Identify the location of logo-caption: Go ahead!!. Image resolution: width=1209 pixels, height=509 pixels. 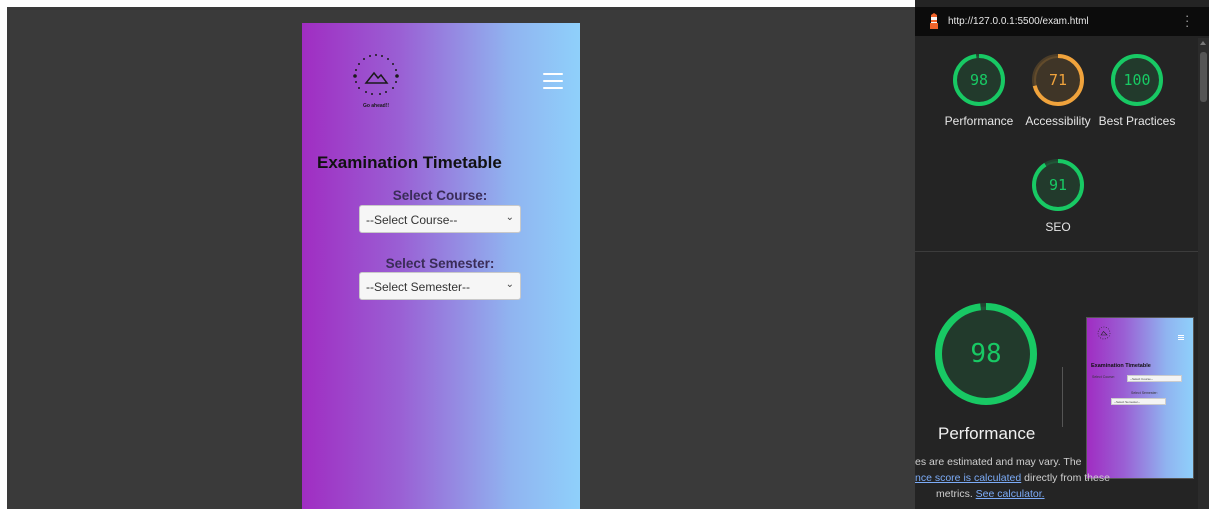
(376, 106).